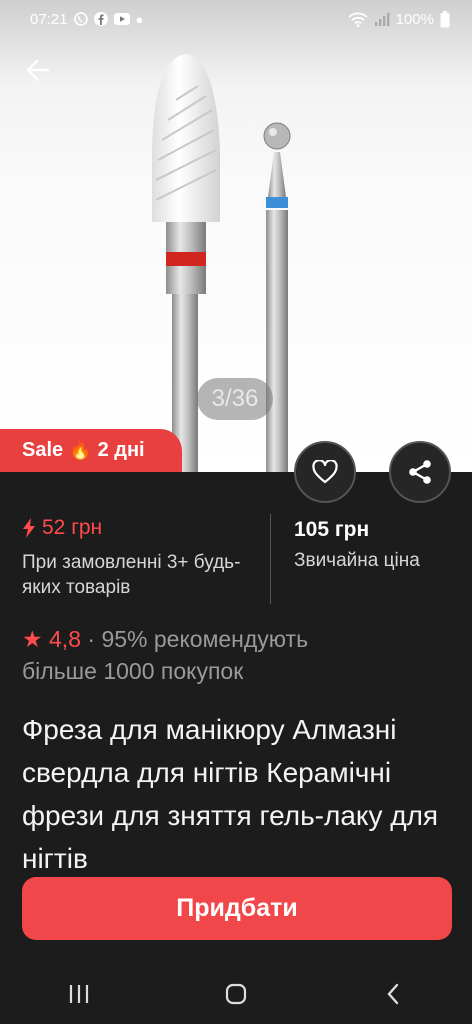 The image size is (472, 1024). What do you see at coordinates (445, 18) in the screenshot?
I see `battery-icon` at bounding box center [445, 18].